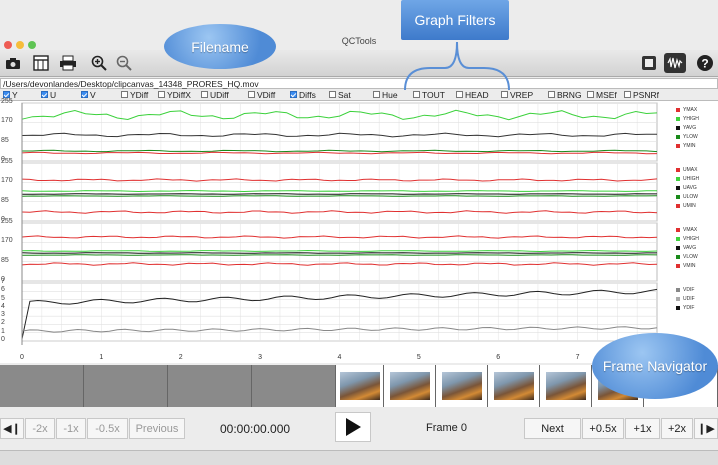  What do you see at coordinates (53, 94) in the screenshot?
I see `filter-label: U` at bounding box center [53, 94].